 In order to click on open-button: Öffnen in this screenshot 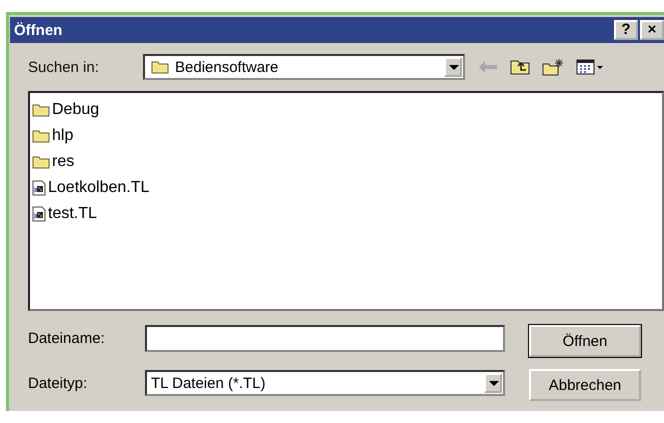, I will do `click(585, 341)`.